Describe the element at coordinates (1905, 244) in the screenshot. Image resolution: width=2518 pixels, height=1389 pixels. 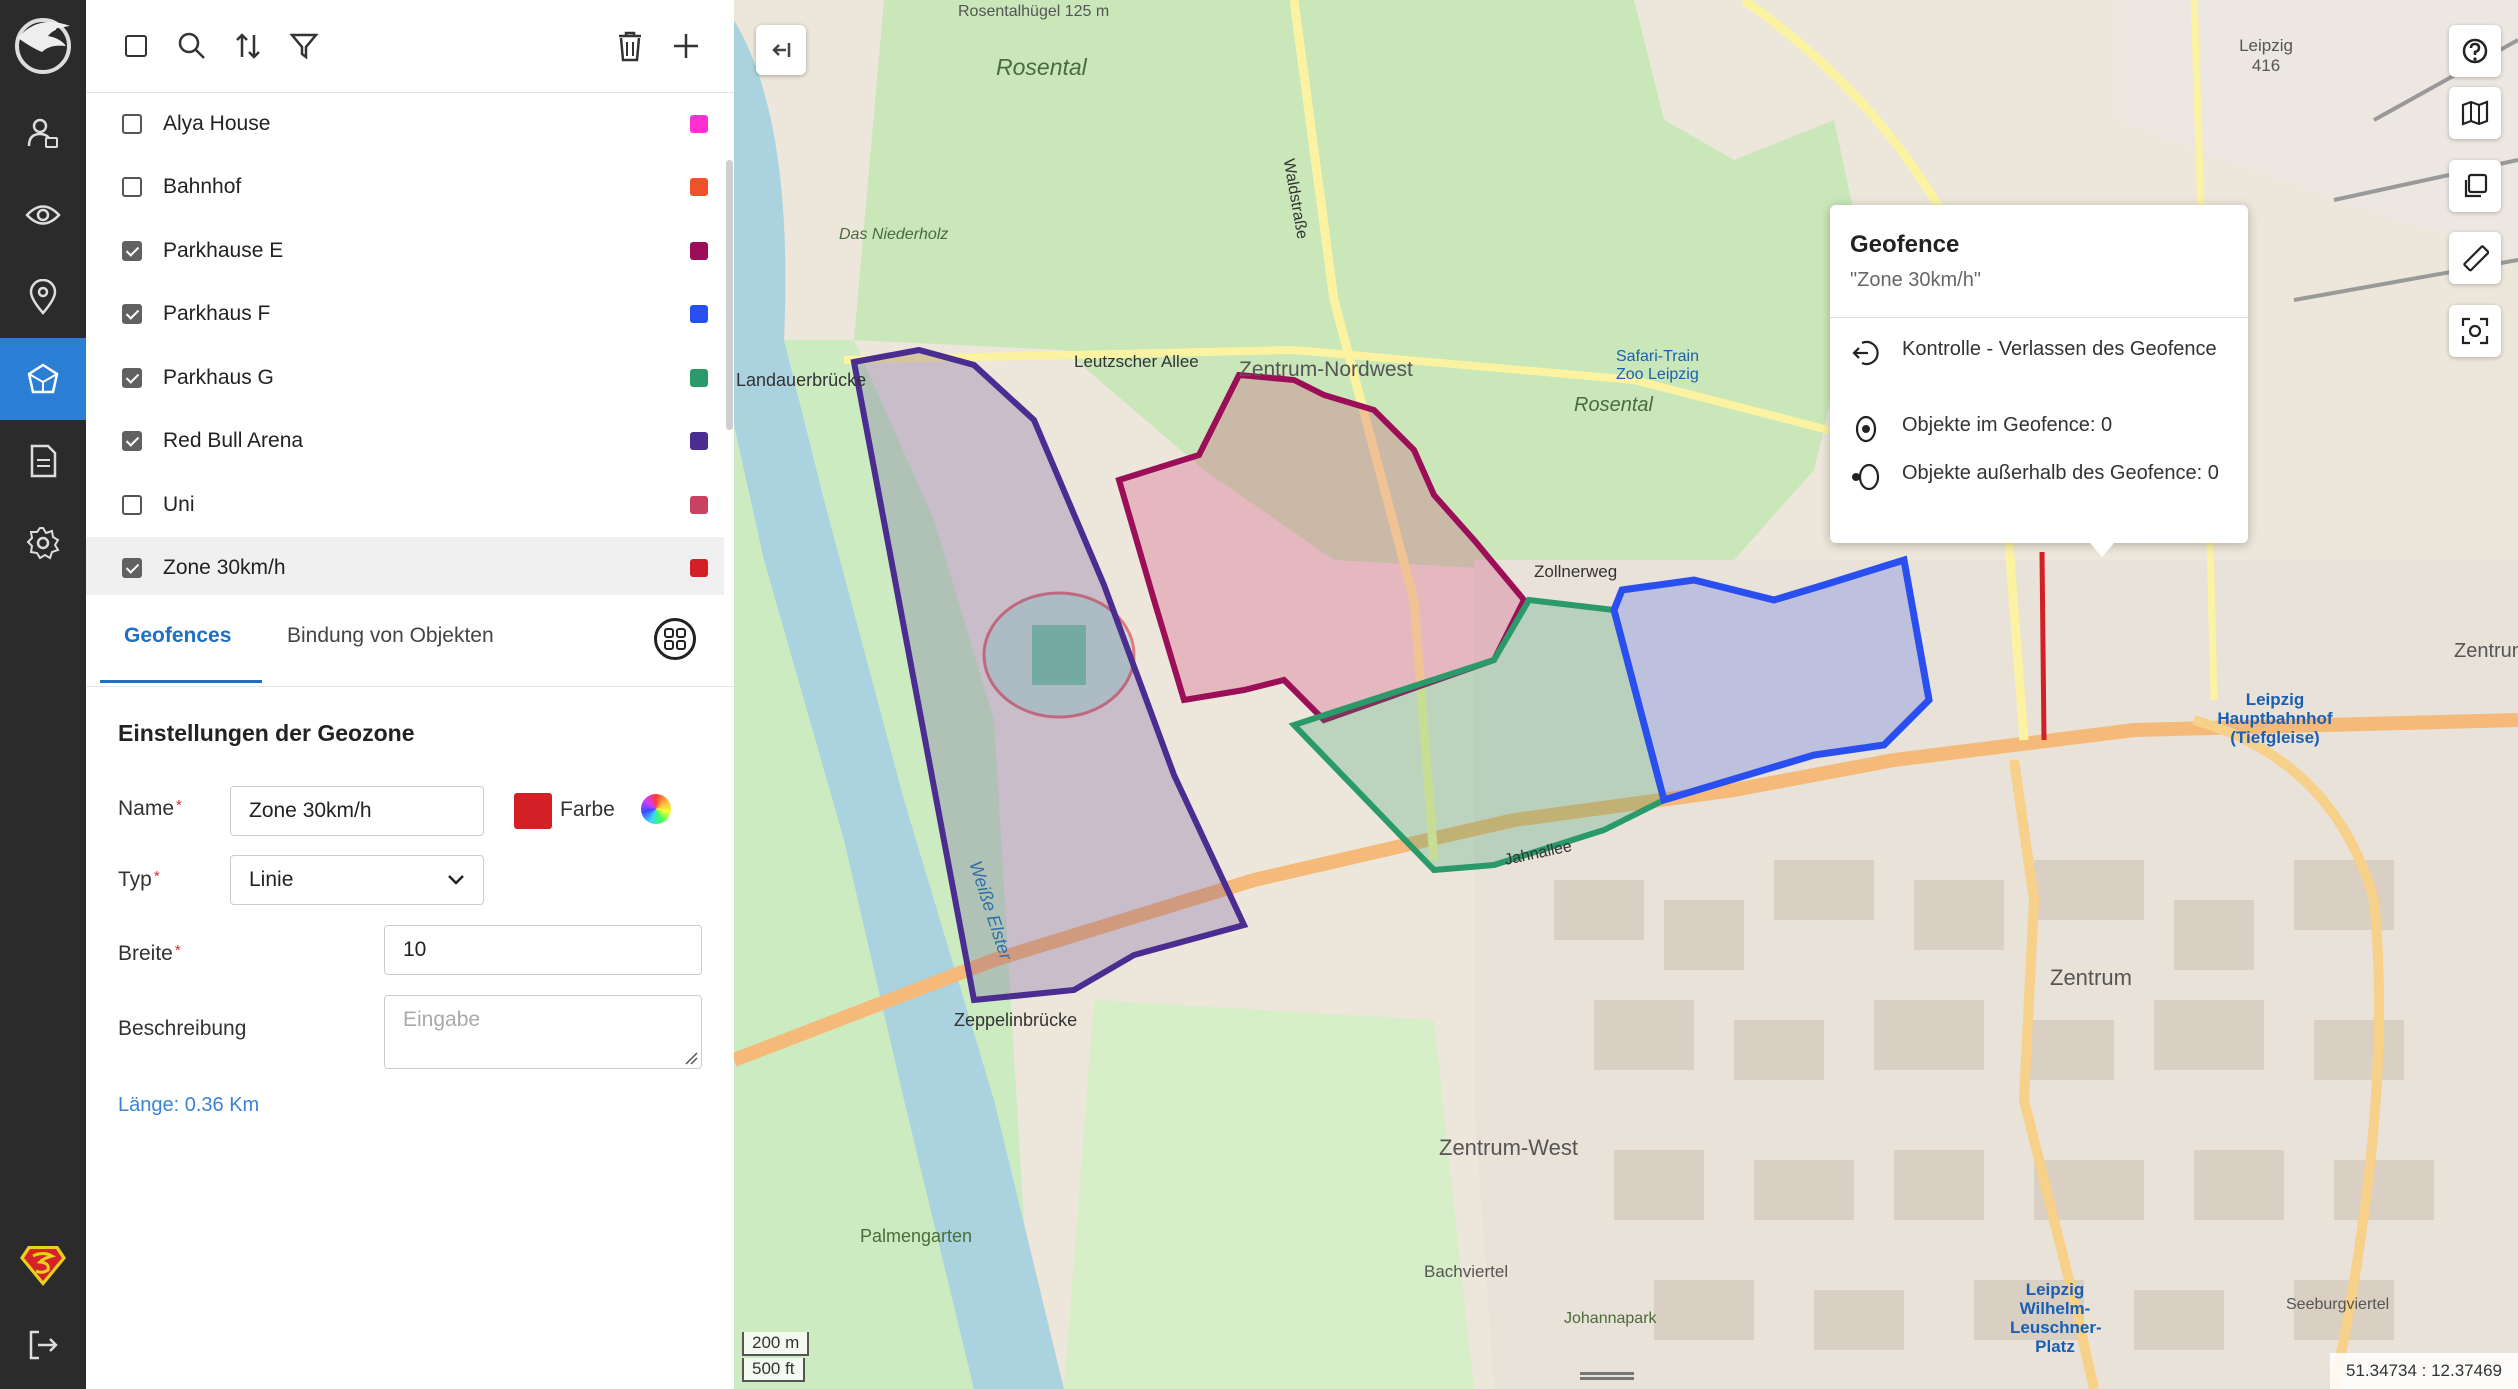
I see `popup-title: Geofence` at that location.